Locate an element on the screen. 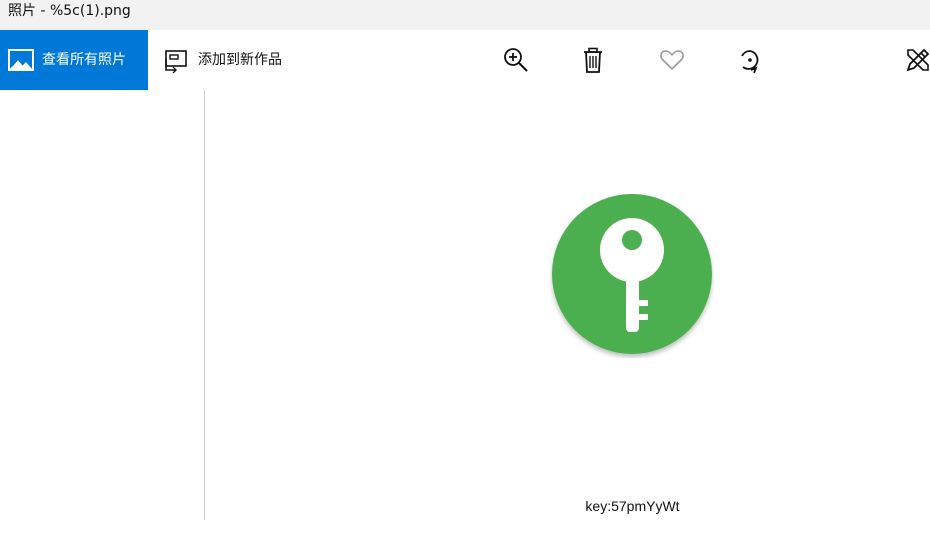  toolbar: 查看所有照片 添加到新作品 is located at coordinates (465, 60).